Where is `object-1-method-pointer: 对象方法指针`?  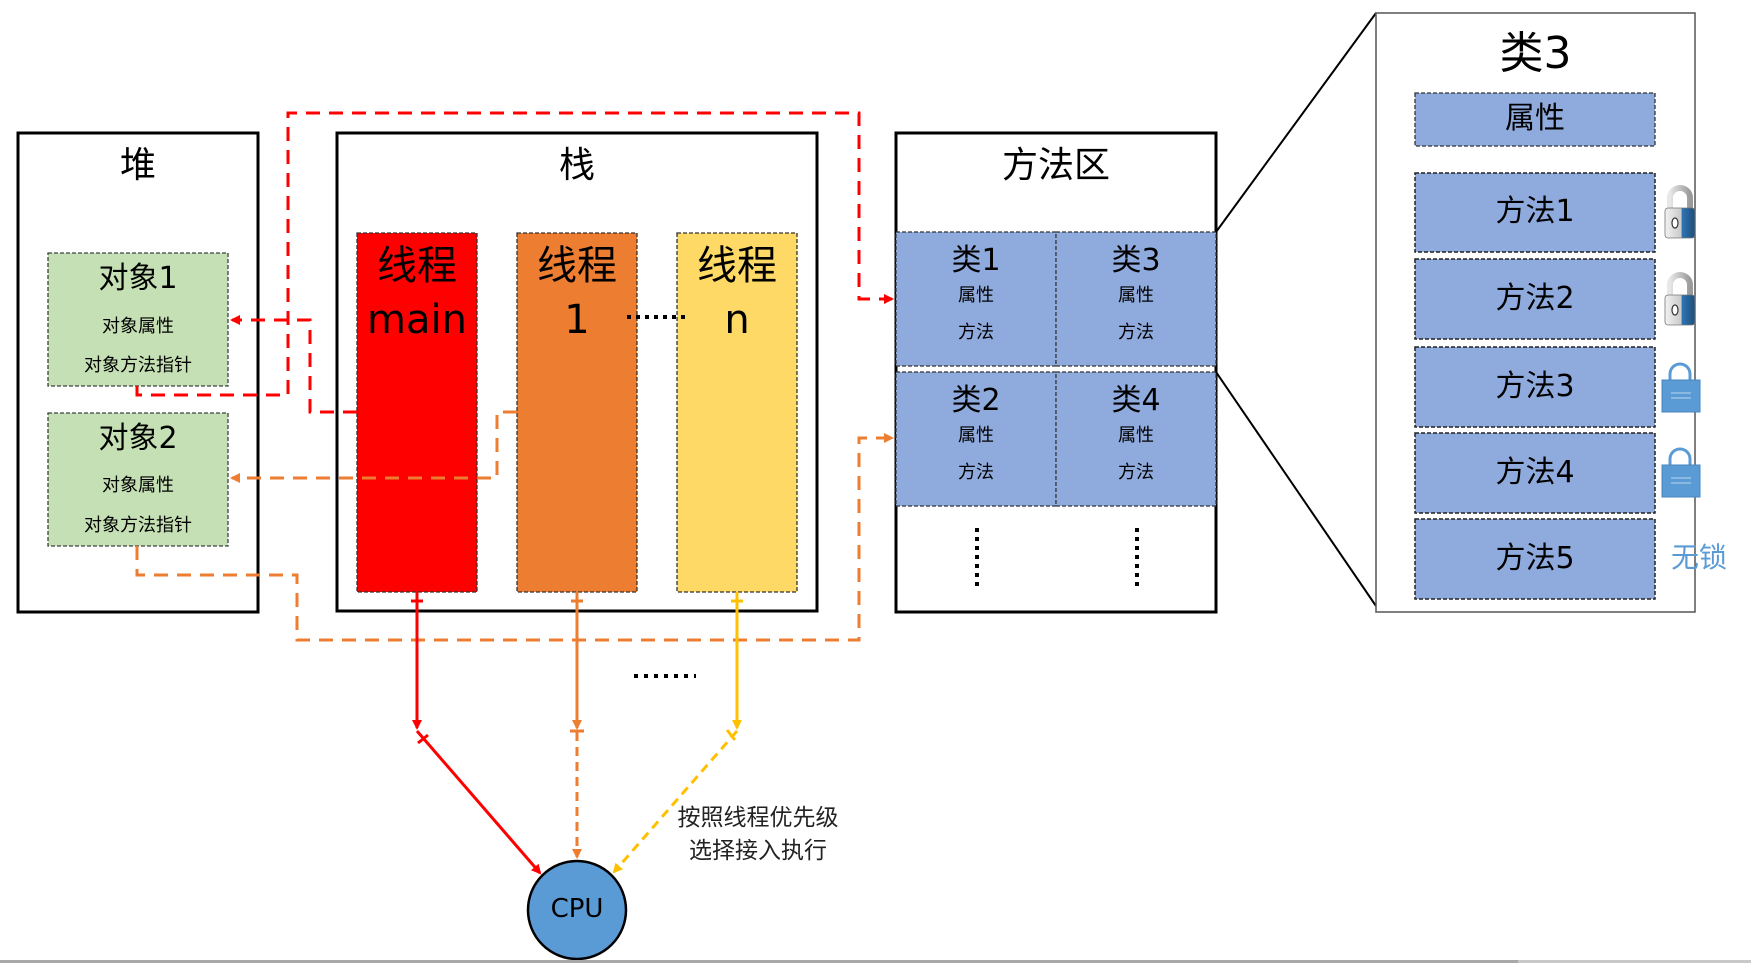
object-1-method-pointer: 对象方法指针 is located at coordinates (138, 365).